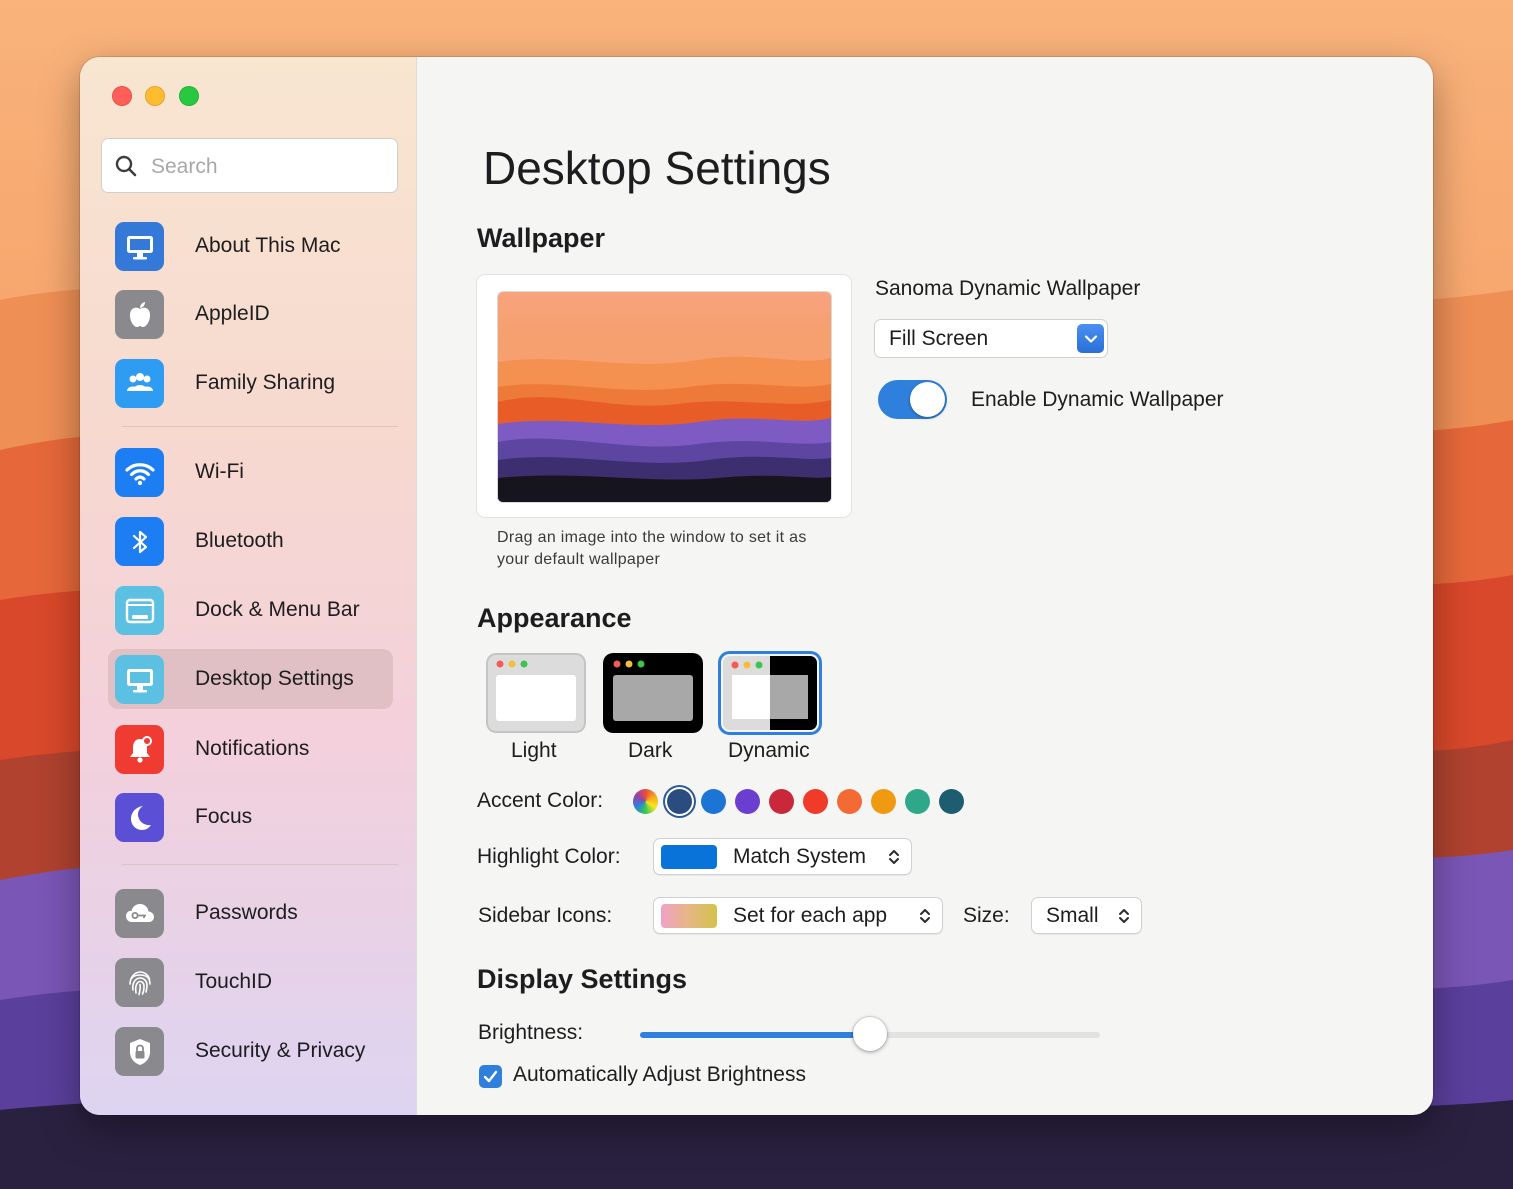 The image size is (1513, 1189). I want to click on sidebar-item-family-sharing: Family Sharing, so click(253, 383).